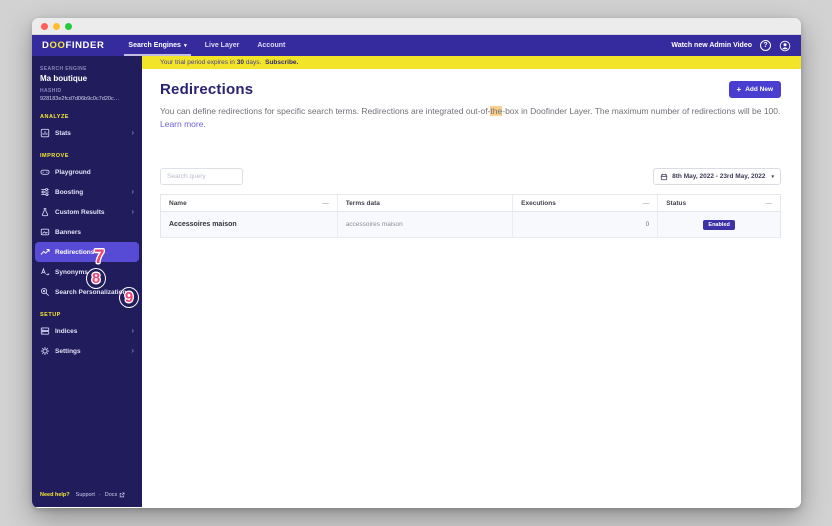 The image size is (832, 526). I want to click on add-new-button: + Add New, so click(754, 89).